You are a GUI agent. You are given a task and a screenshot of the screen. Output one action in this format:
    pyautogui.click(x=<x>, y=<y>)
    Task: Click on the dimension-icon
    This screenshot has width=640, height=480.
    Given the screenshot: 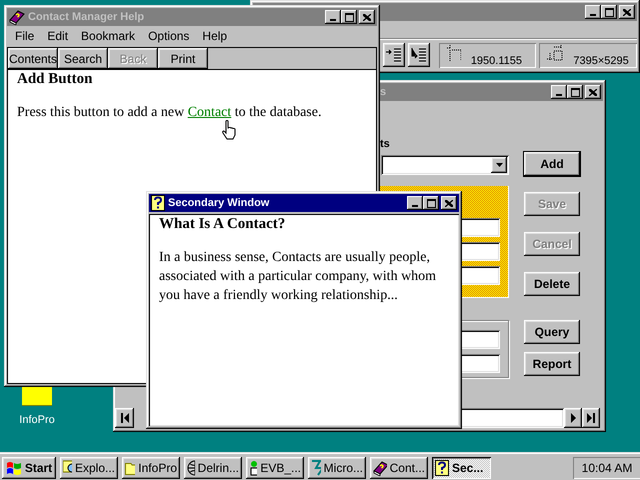 What is the action you would take?
    pyautogui.click(x=555, y=53)
    